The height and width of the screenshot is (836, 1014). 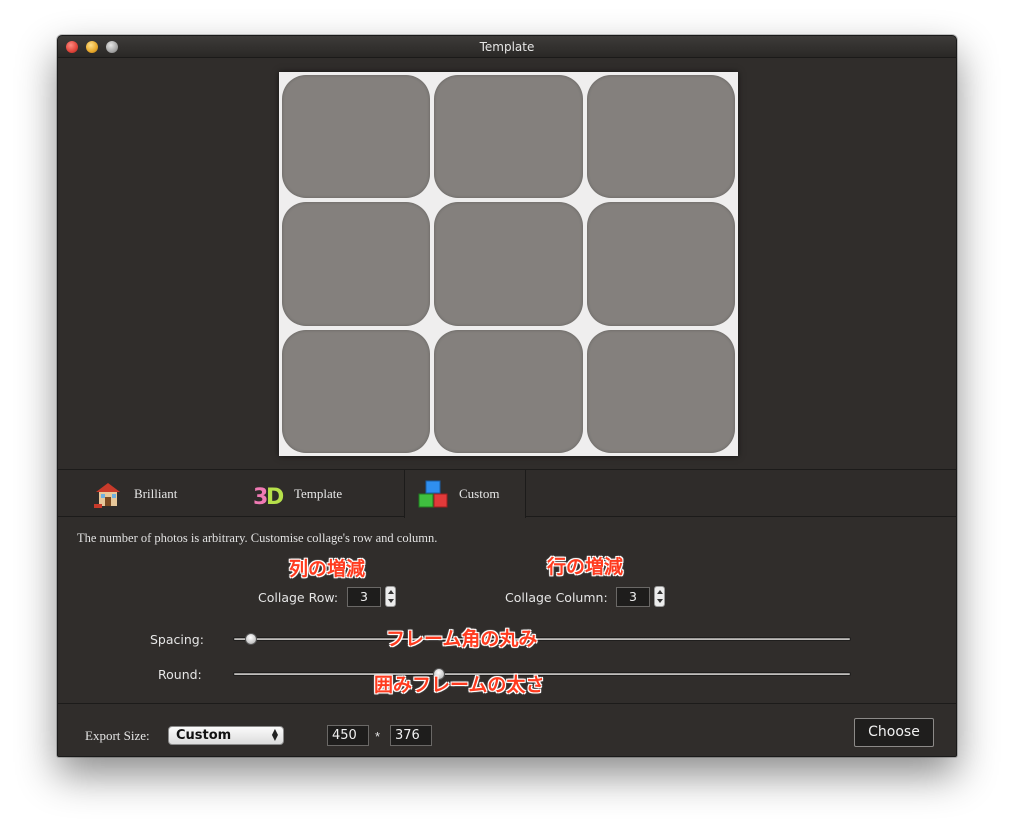 I want to click on collage-column-label: Collage Column:, so click(x=556, y=597).